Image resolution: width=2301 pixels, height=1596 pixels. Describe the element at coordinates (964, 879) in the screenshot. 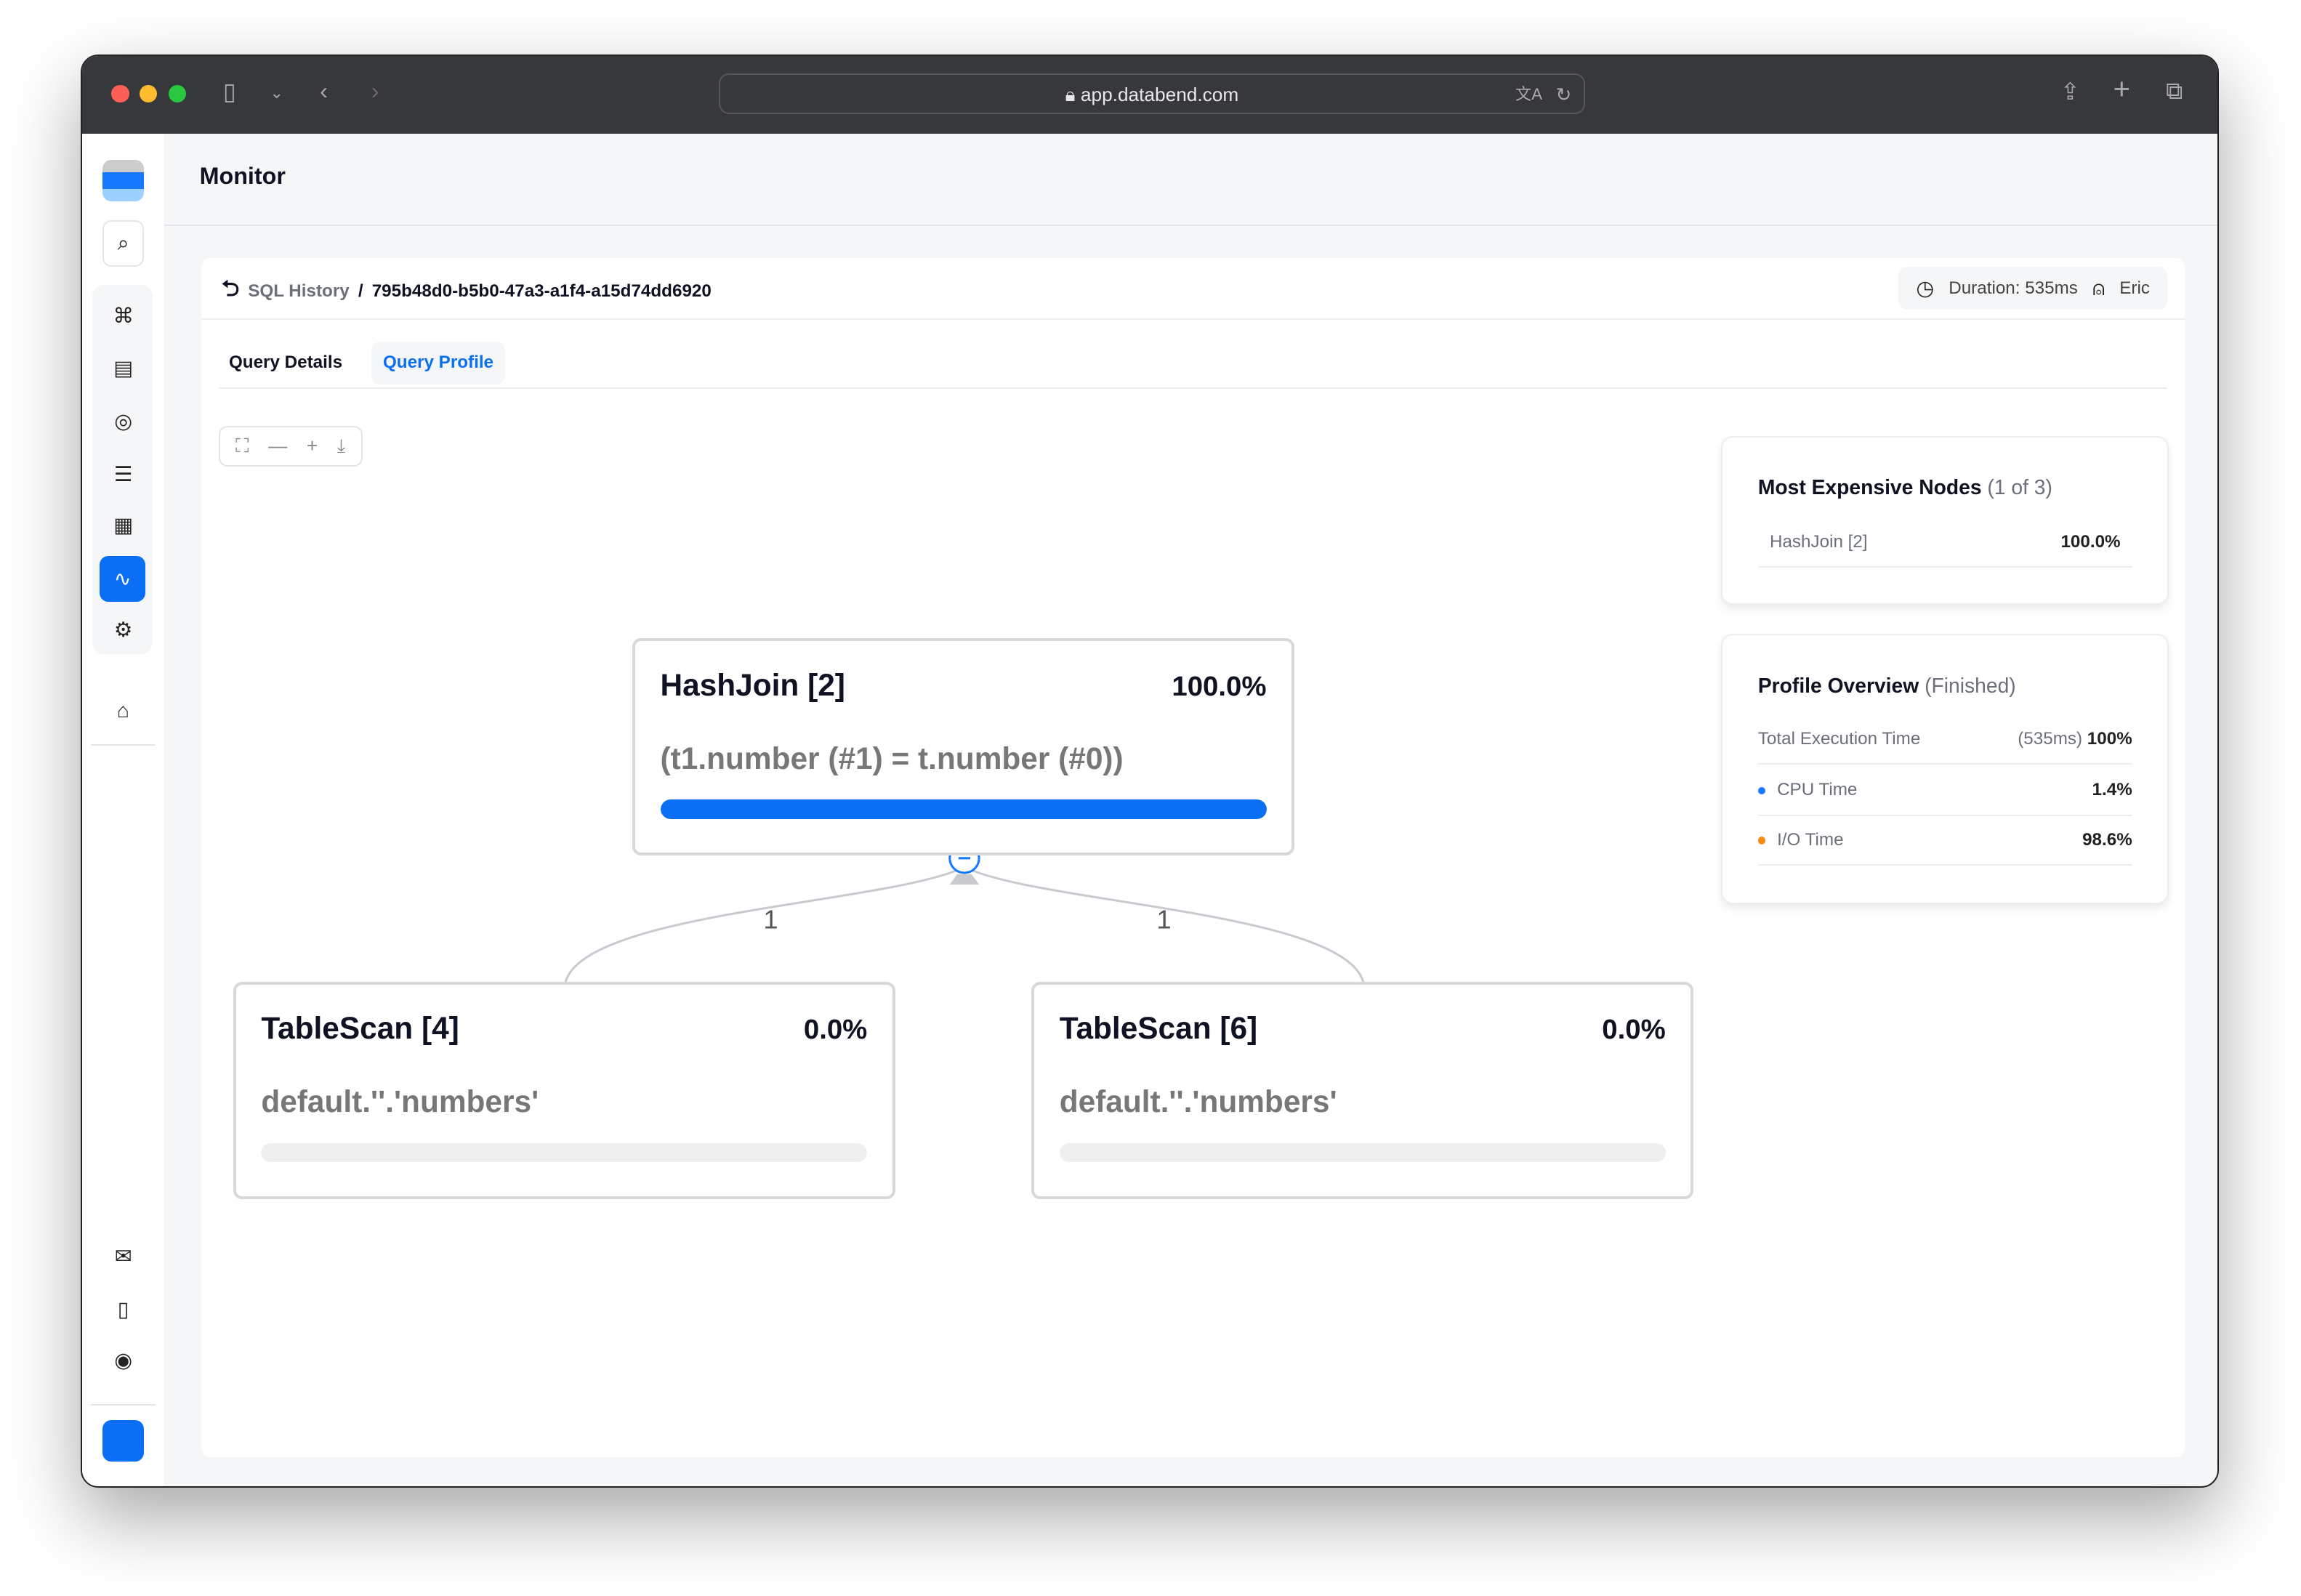

I see `collapse-handle-base` at that location.